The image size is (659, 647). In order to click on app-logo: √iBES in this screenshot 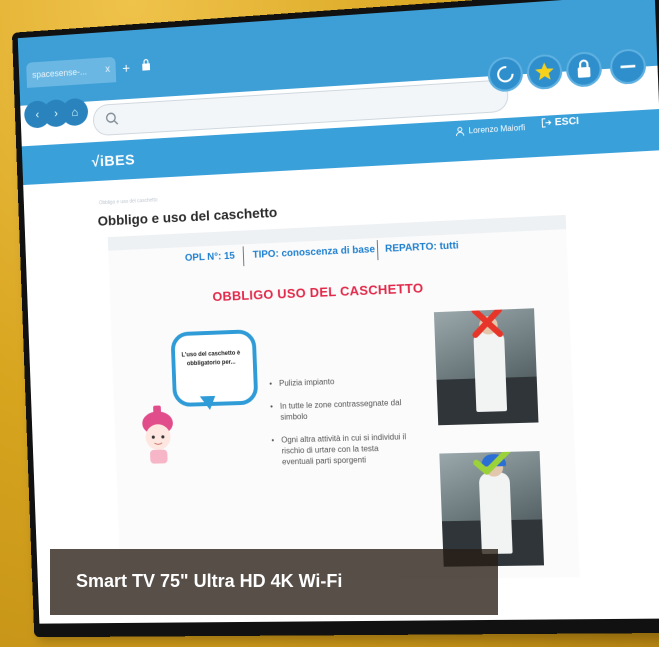, I will do `click(113, 161)`.